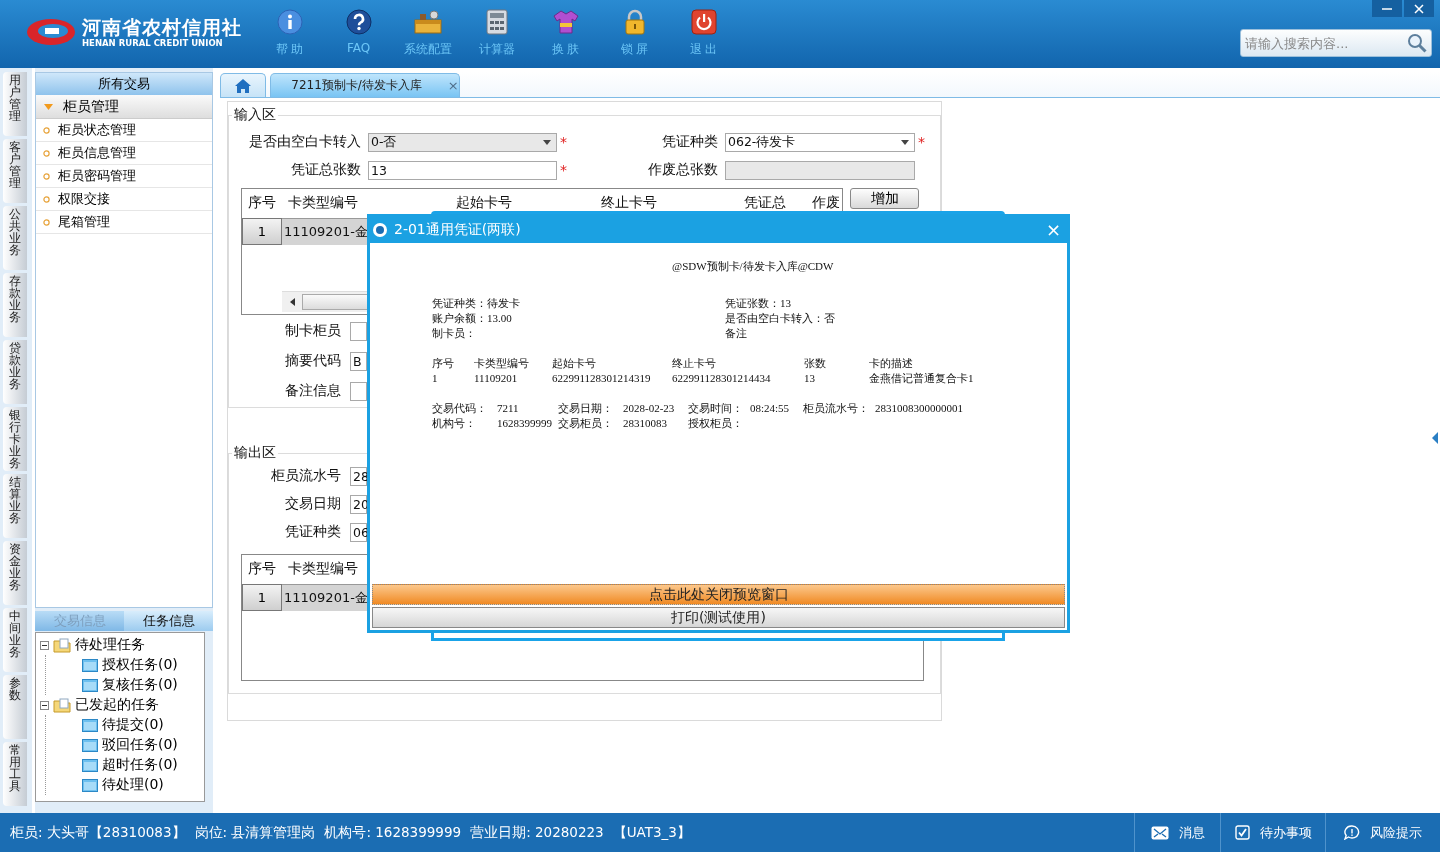  What do you see at coordinates (124, 84) in the screenshot?
I see `sidebar-title: 所有交易` at bounding box center [124, 84].